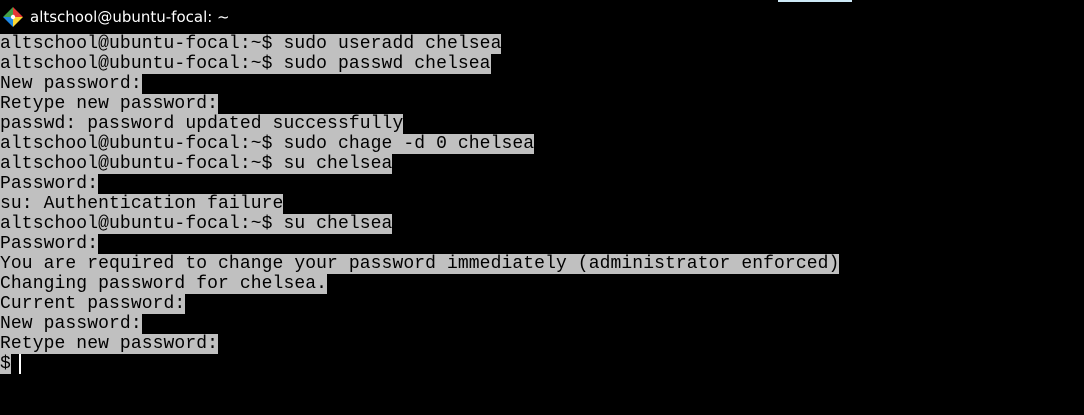 Image resolution: width=1084 pixels, height=415 pixels. Describe the element at coordinates (130, 17) in the screenshot. I see `window-title: altschool@ubuntu-focal: ~` at that location.